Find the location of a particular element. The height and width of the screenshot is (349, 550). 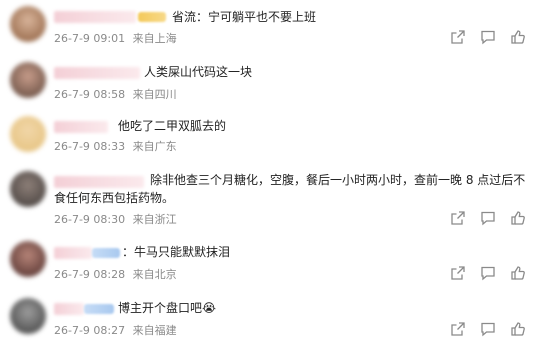

comment-location: 来自四川 is located at coordinates (154, 94).